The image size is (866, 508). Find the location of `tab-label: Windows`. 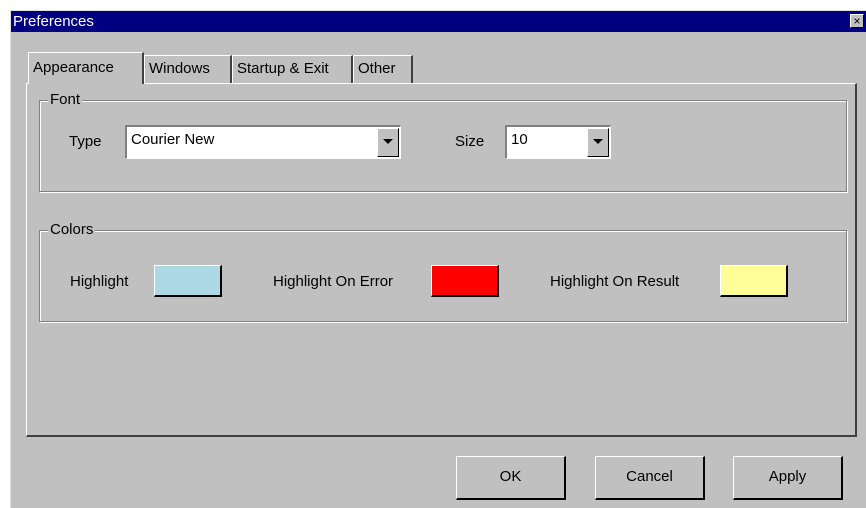

tab-label: Windows is located at coordinates (179, 68).